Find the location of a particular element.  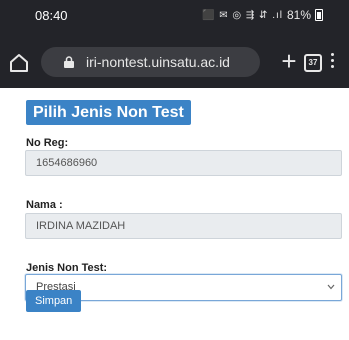

chevron-down-icon is located at coordinates (331, 287).